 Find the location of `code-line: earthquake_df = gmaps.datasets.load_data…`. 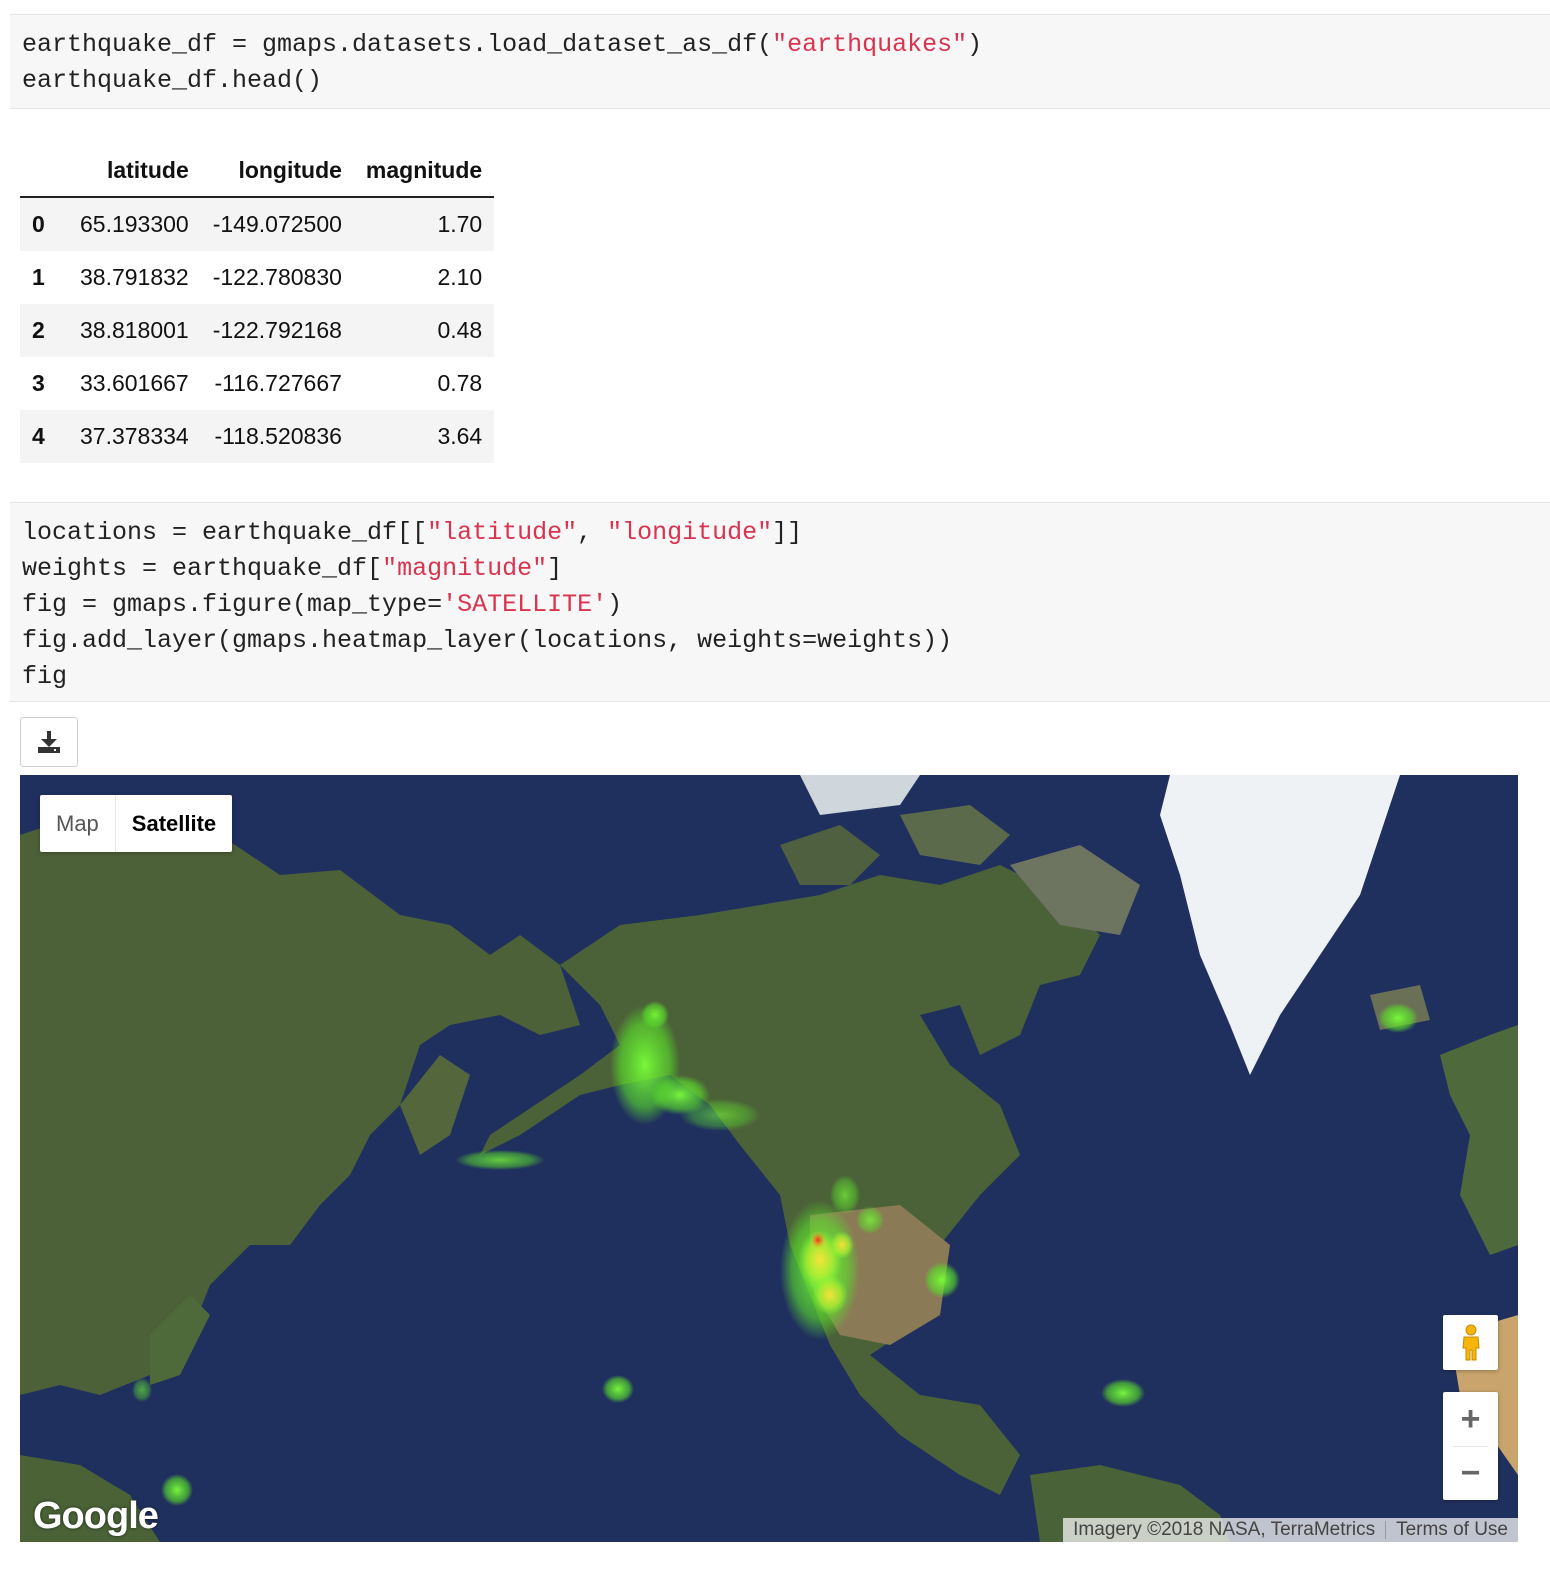

code-line: earthquake_df = gmaps.datasets.load_data… is located at coordinates (780, 45).